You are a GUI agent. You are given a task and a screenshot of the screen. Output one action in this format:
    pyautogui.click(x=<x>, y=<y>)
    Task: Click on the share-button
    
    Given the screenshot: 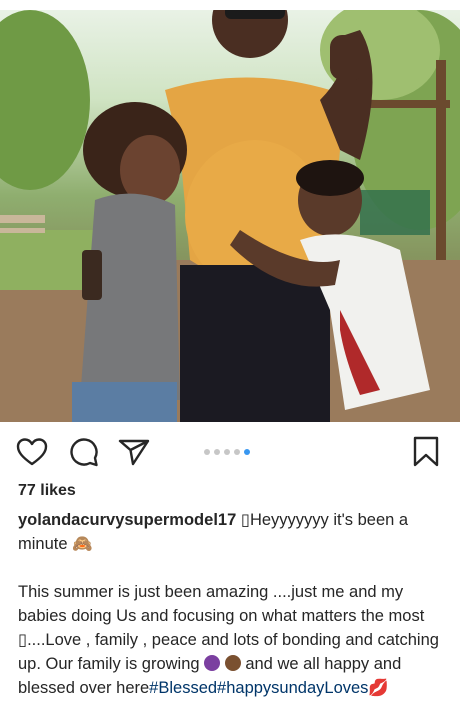 What is the action you would take?
    pyautogui.click(x=134, y=452)
    